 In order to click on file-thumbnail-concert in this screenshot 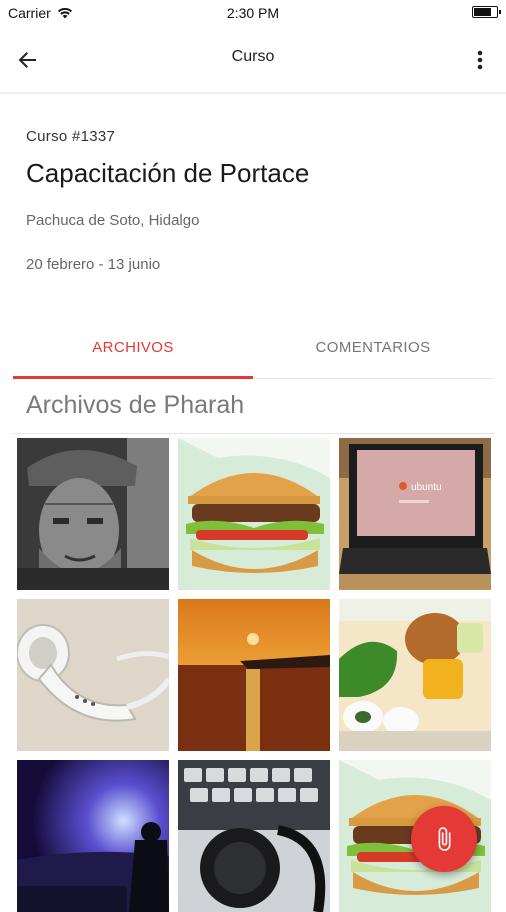, I will do `click(93, 836)`.